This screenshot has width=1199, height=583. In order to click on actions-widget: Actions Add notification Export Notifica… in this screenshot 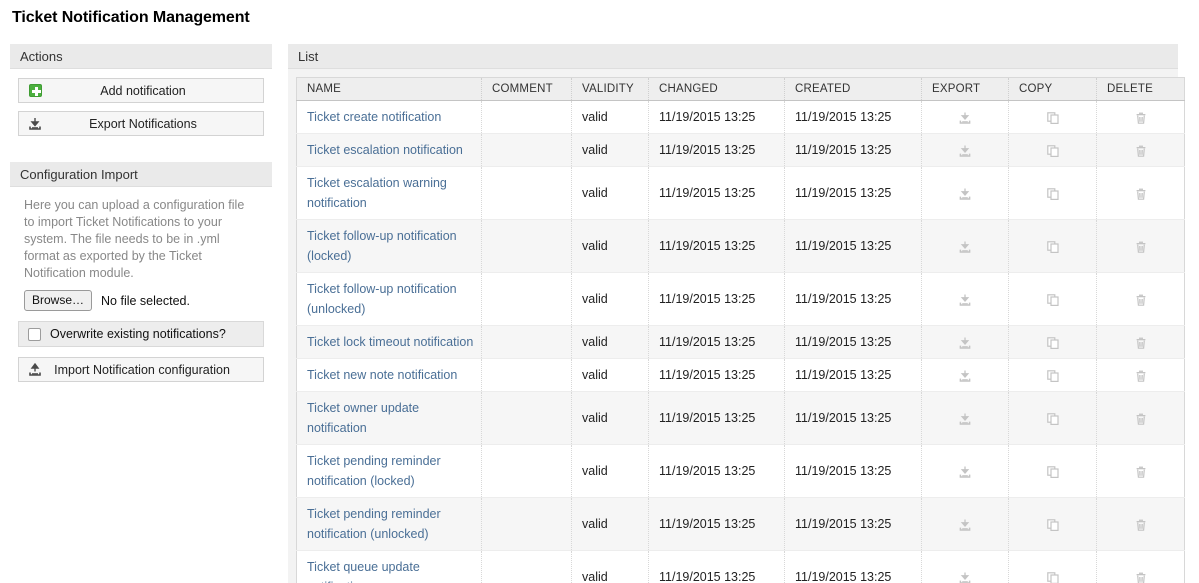, I will do `click(141, 94)`.